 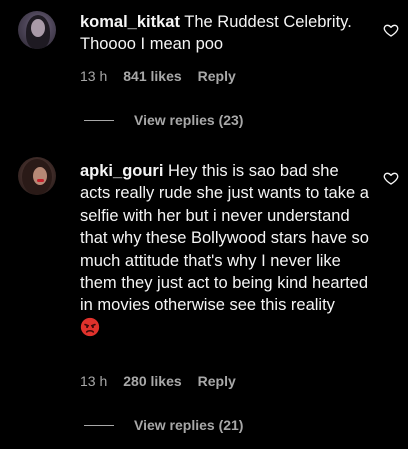 I want to click on comment-username: apki_gouri, so click(x=121, y=171).